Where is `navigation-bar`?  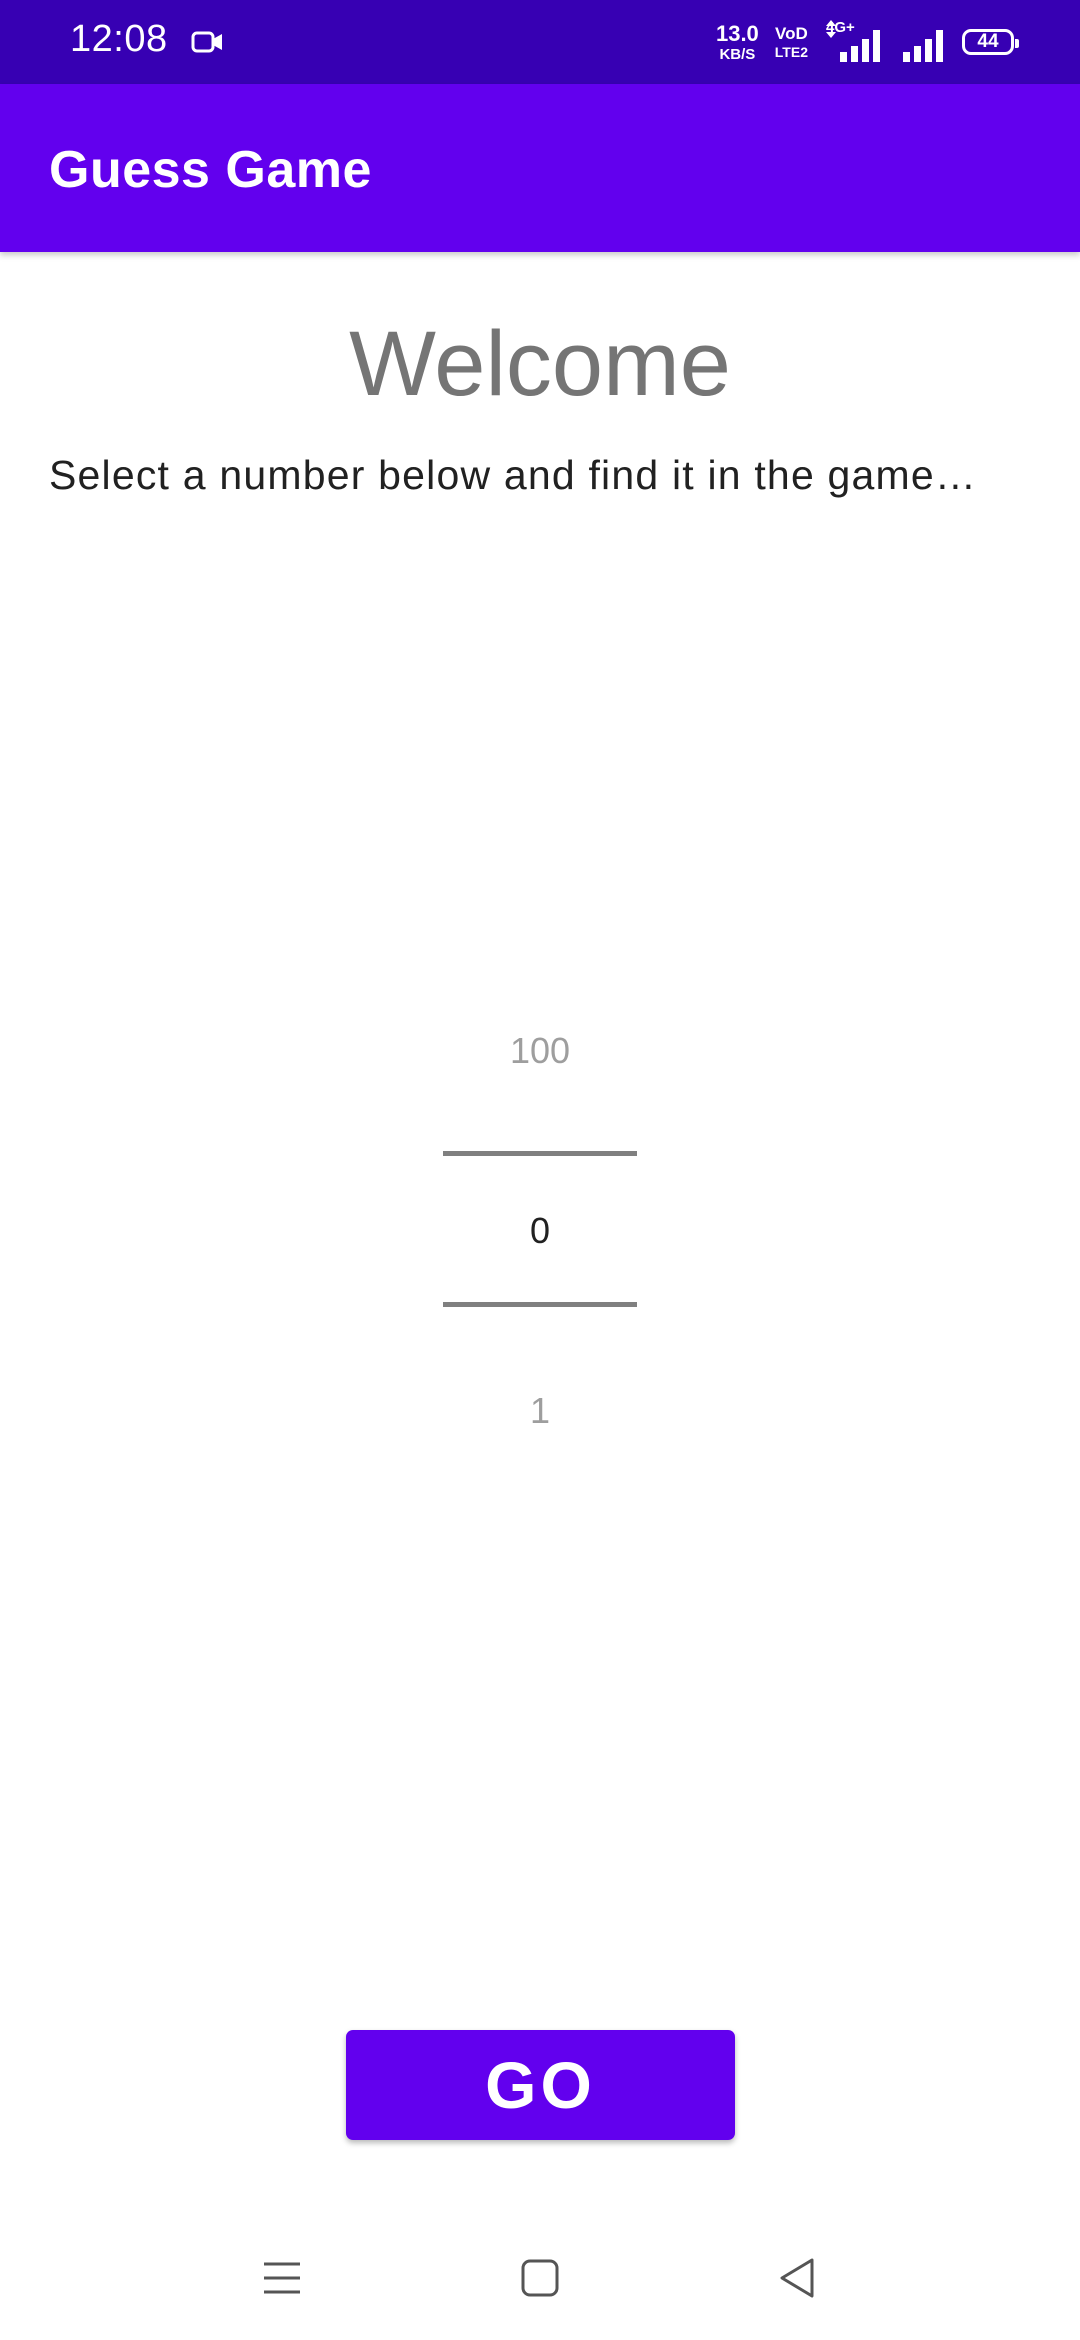
navigation-bar is located at coordinates (540, 2280).